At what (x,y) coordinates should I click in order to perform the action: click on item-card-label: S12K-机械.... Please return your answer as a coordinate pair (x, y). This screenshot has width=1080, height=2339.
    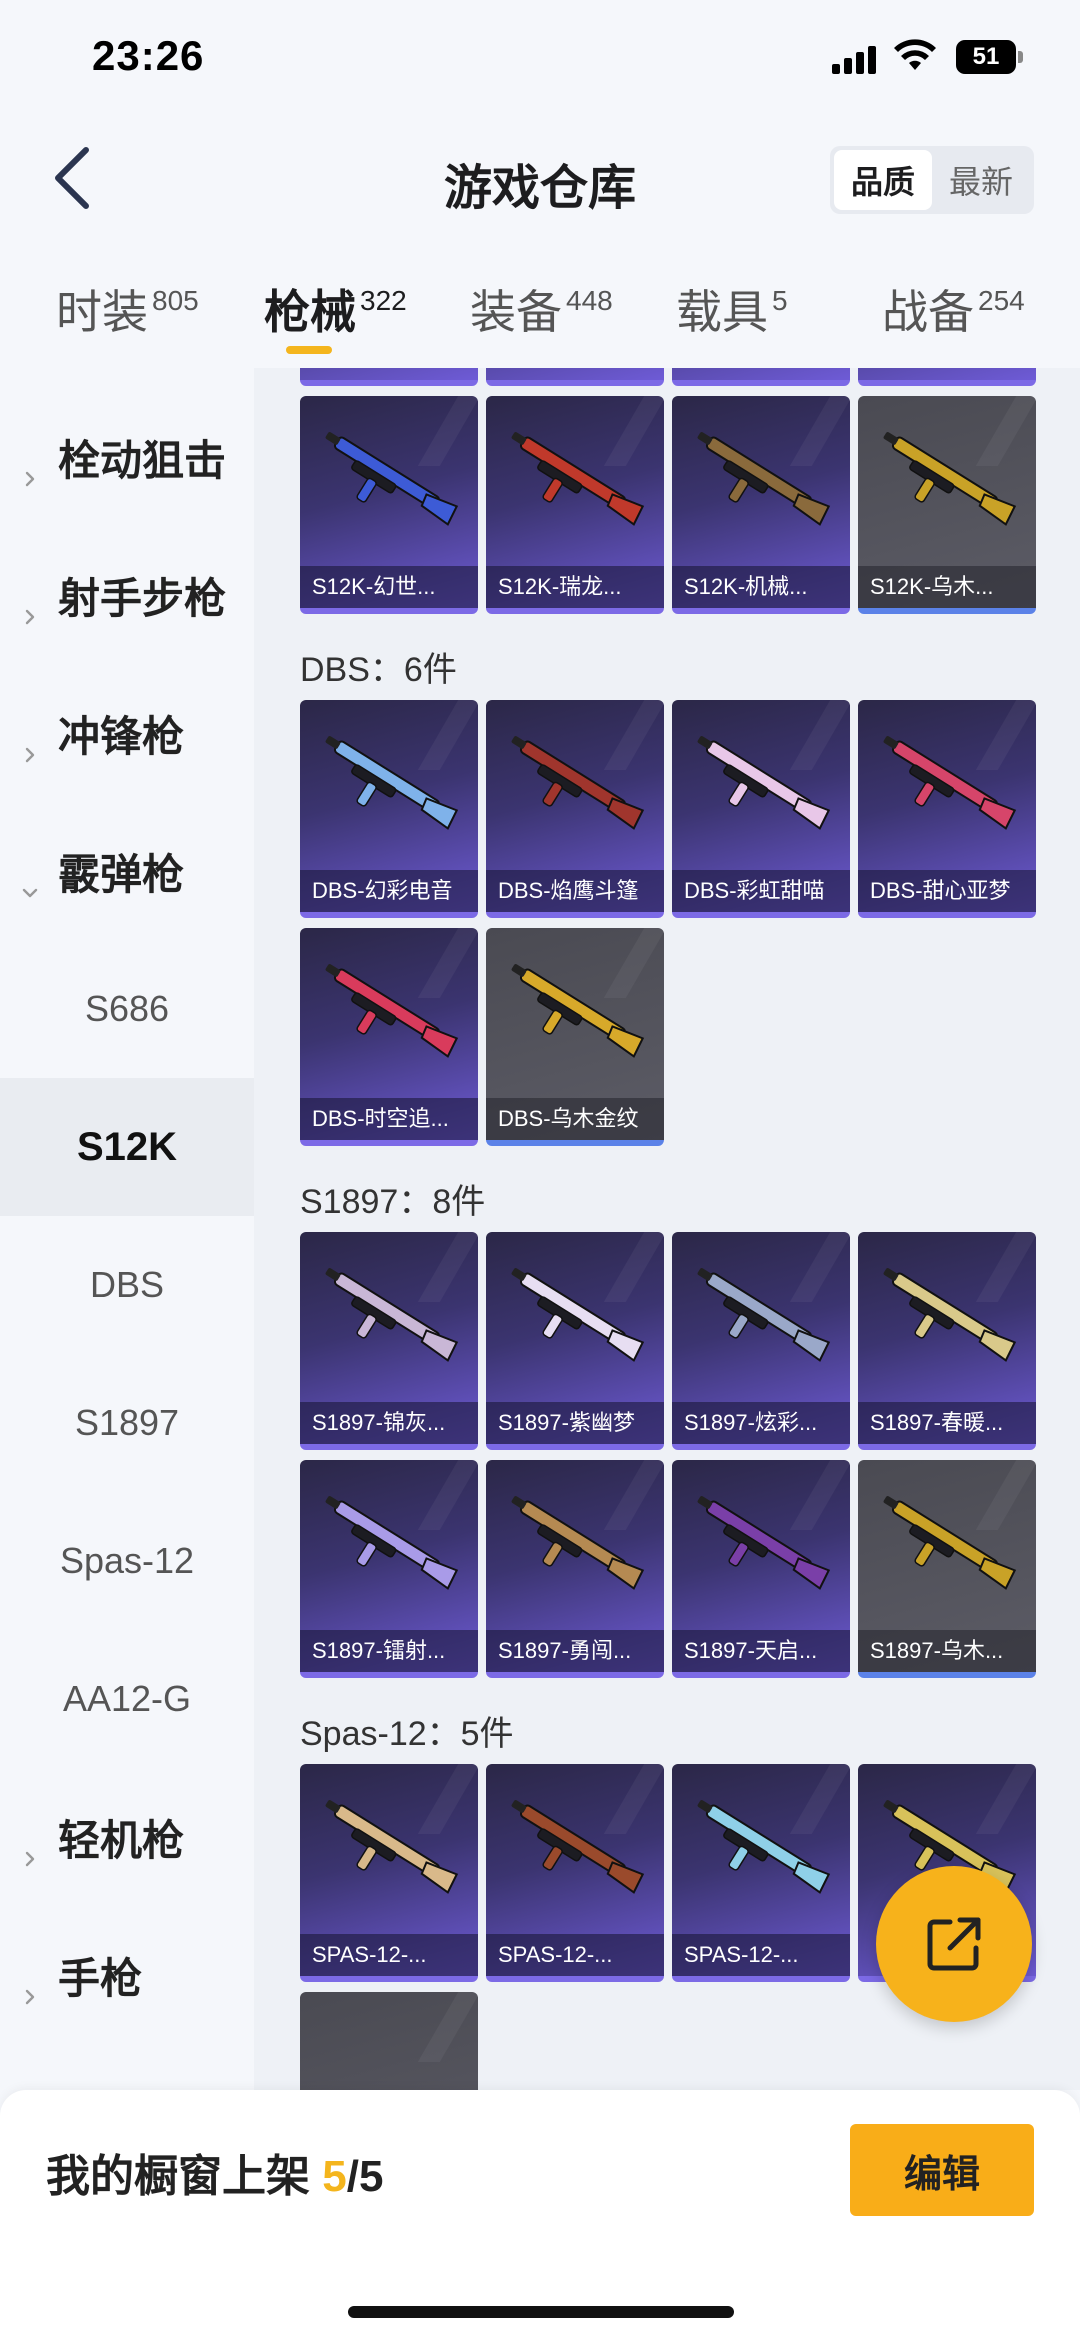
    Looking at the image, I should click on (761, 587).